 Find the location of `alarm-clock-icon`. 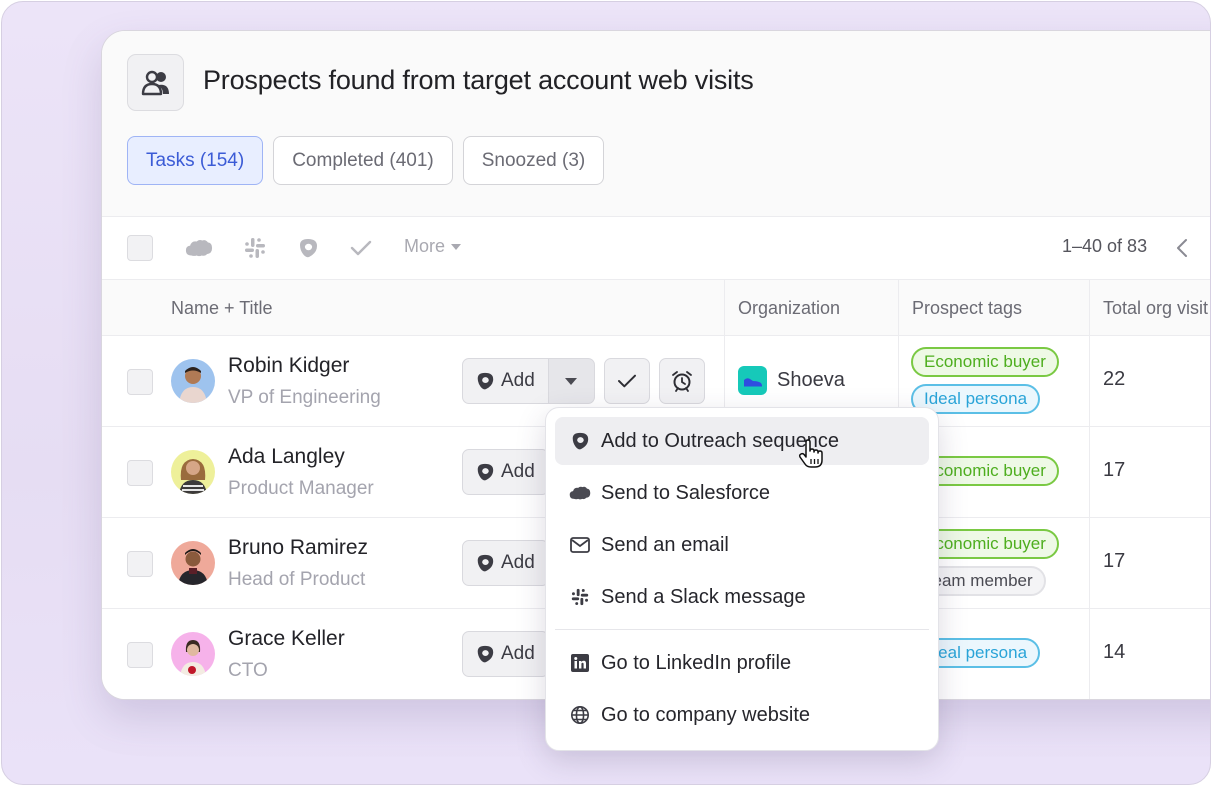

alarm-clock-icon is located at coordinates (681, 381).